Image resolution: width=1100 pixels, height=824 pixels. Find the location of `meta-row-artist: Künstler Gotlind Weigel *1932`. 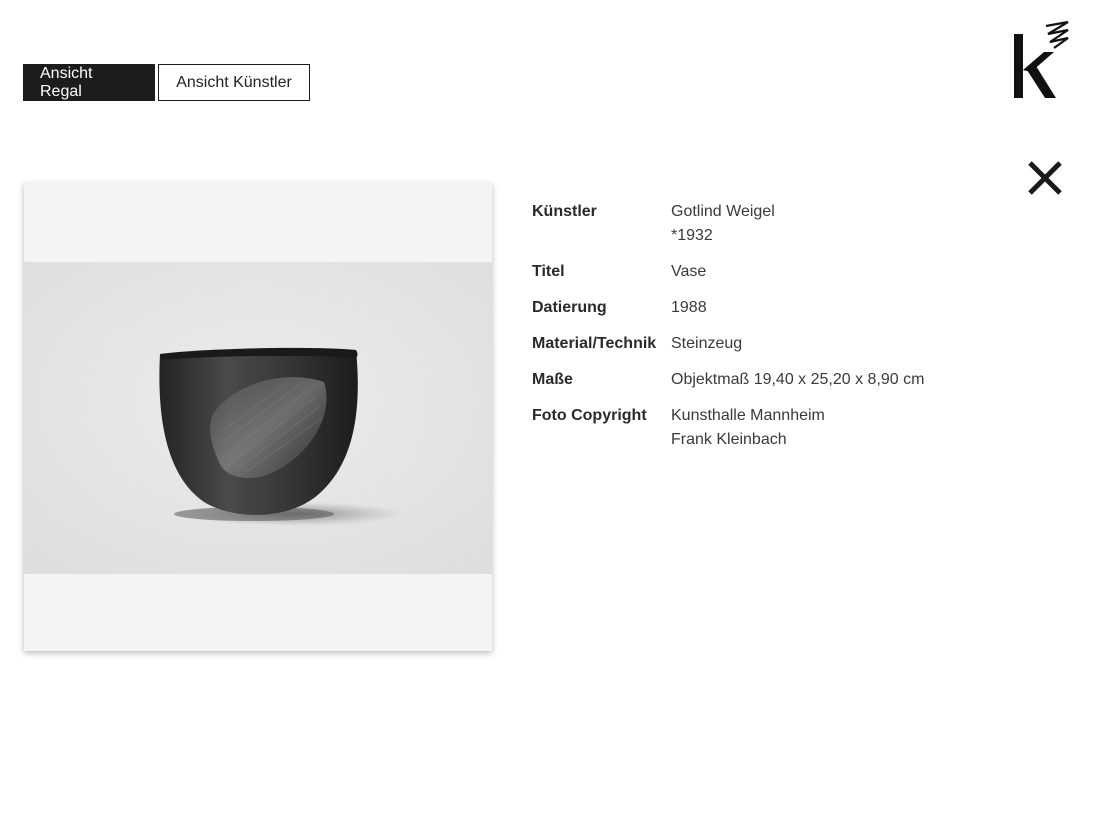

meta-row-artist: Künstler Gotlind Weigel *1932 is located at coordinates (772, 224).